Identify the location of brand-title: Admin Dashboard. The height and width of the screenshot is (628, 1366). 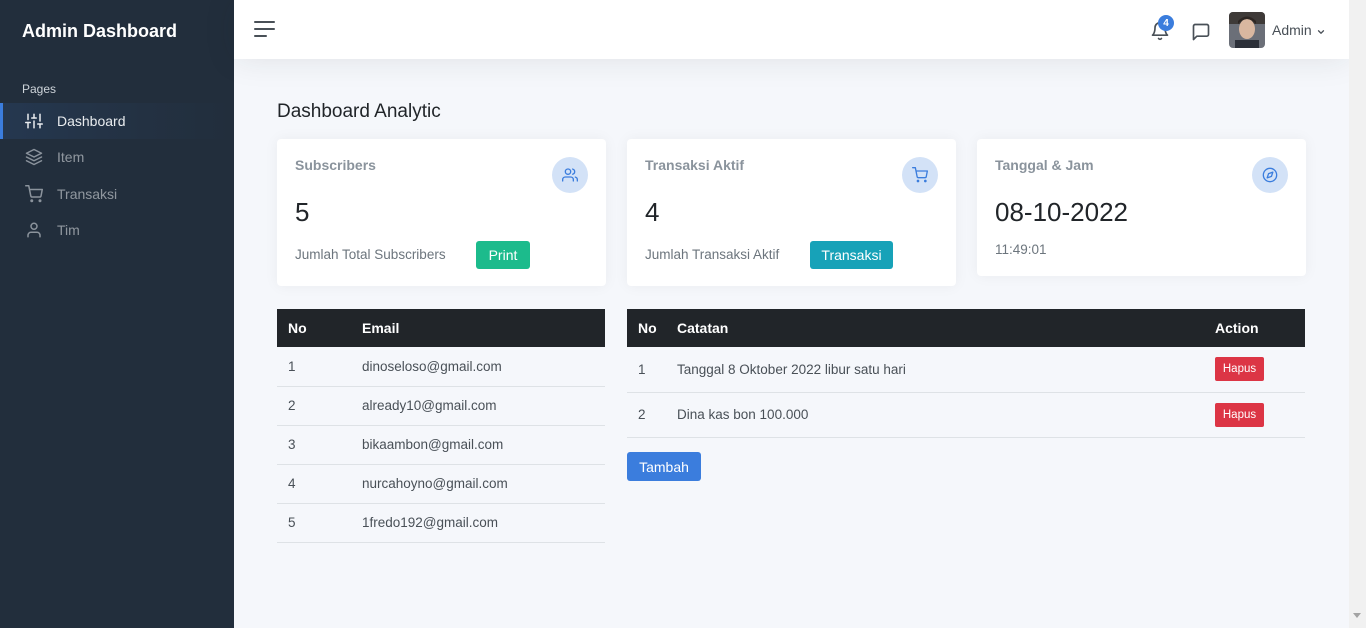
(99, 31).